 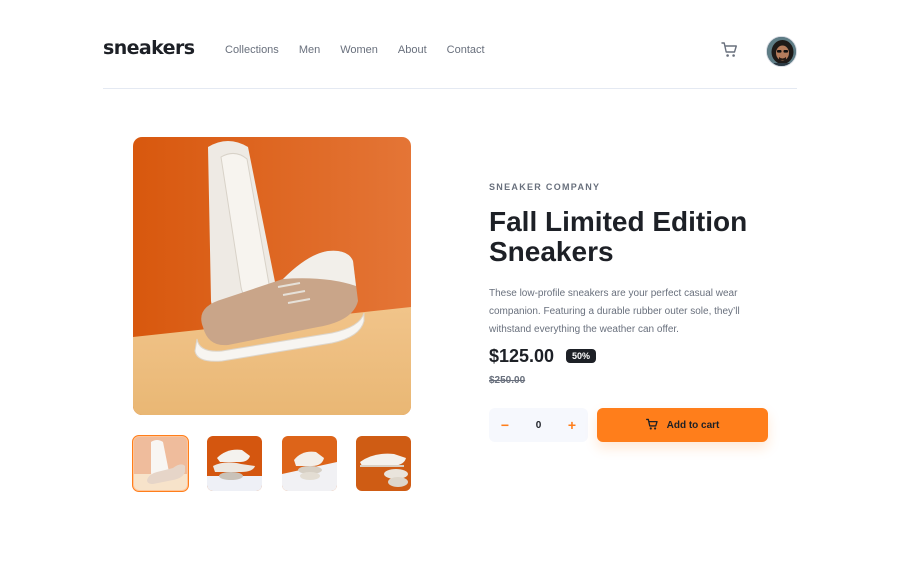 I want to click on nav-about: About, so click(x=412, y=50).